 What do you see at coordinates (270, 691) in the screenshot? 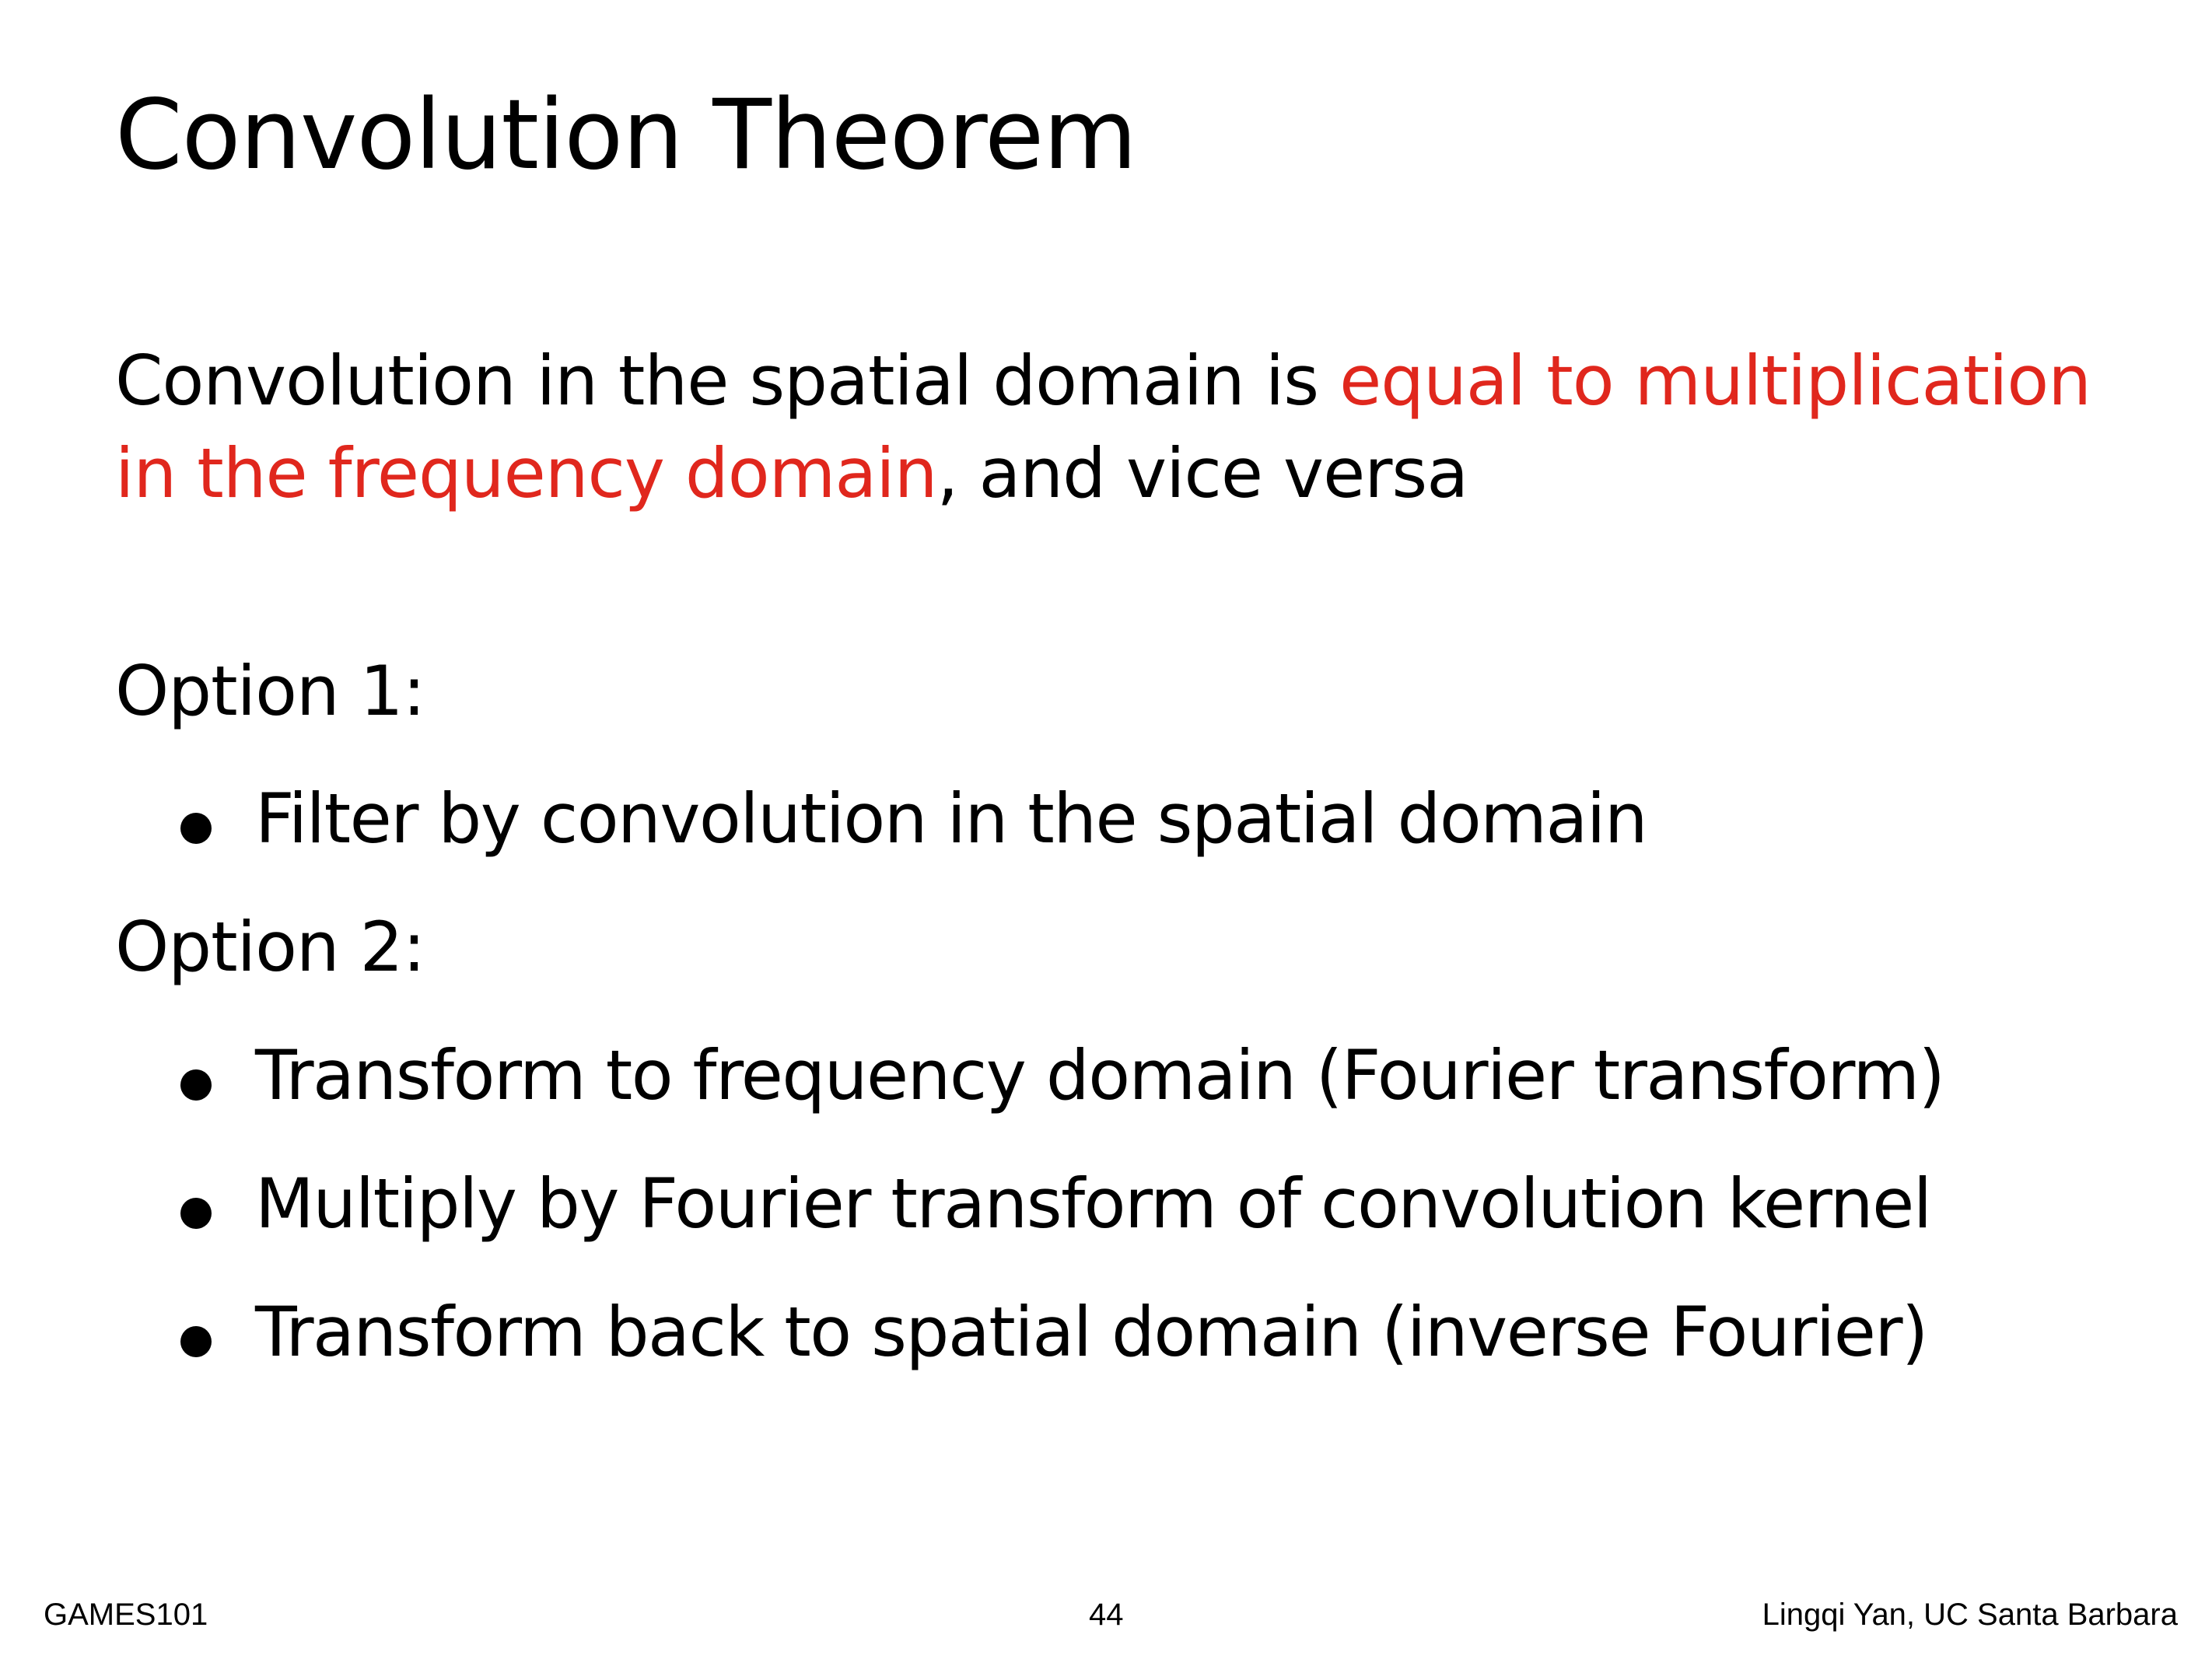
I see `option-1-label: Option 1:` at bounding box center [270, 691].